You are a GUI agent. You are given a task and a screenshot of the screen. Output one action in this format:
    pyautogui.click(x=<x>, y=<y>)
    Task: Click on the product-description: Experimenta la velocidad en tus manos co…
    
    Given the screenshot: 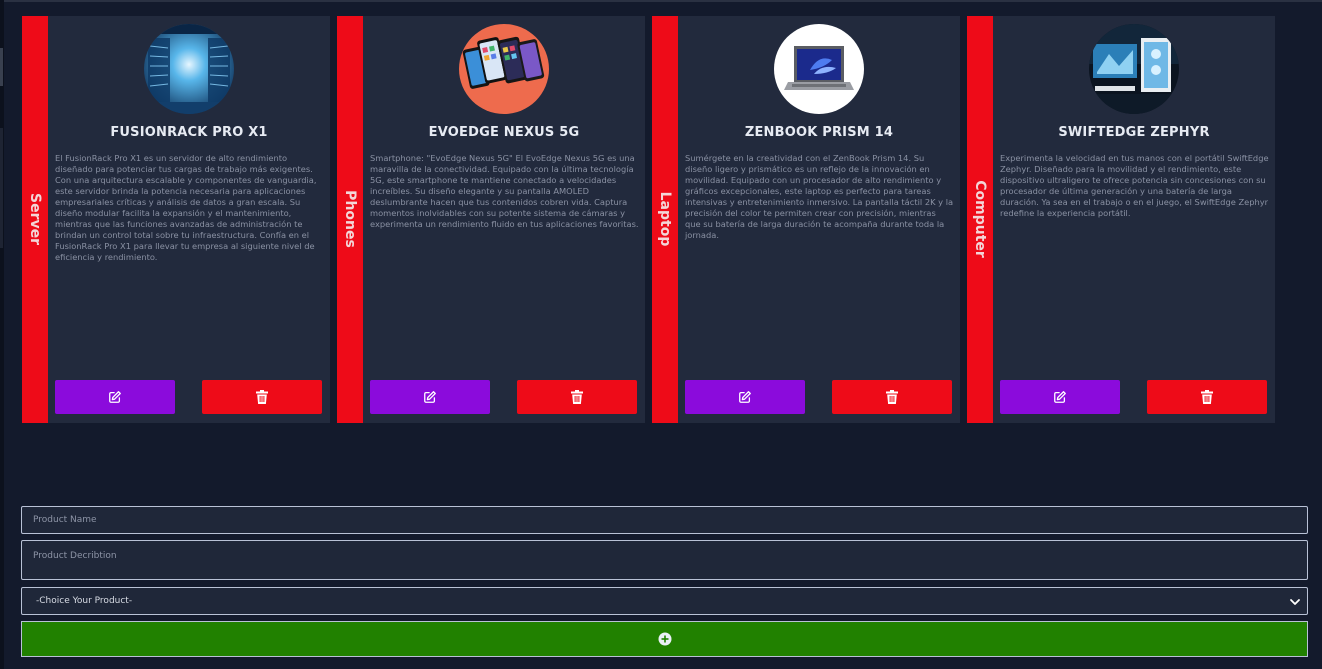 What is the action you would take?
    pyautogui.click(x=1134, y=185)
    